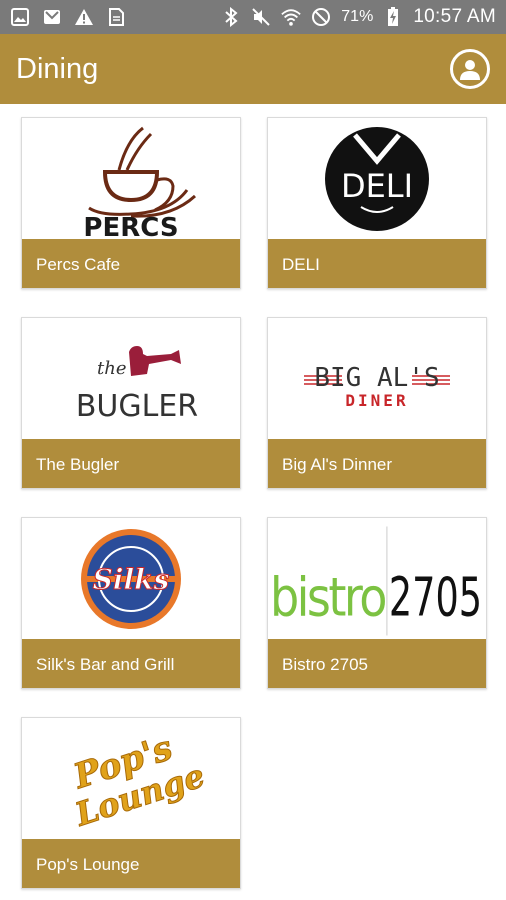 Image resolution: width=506 pixels, height=900 pixels. I want to click on percs-logo-text: PERCS, so click(130, 225).